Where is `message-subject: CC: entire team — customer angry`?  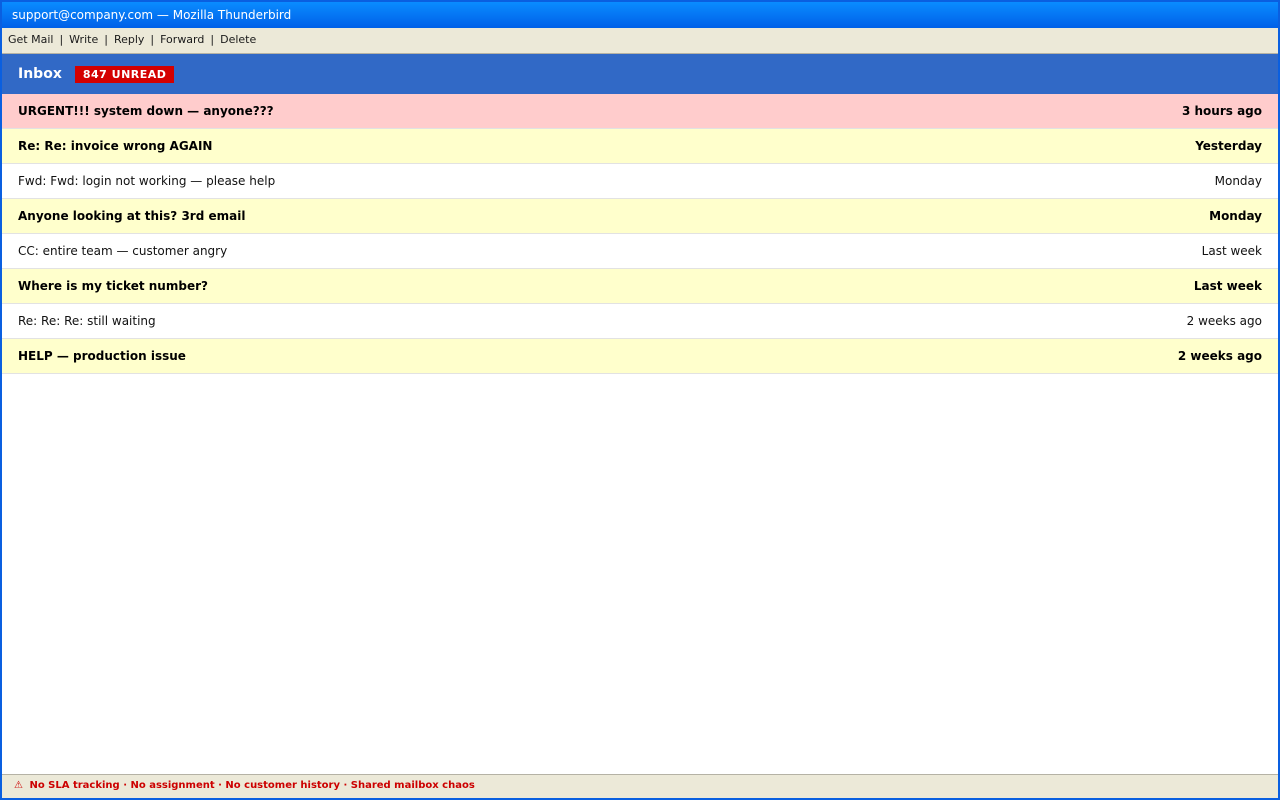
message-subject: CC: entire team — customer angry is located at coordinates (123, 251).